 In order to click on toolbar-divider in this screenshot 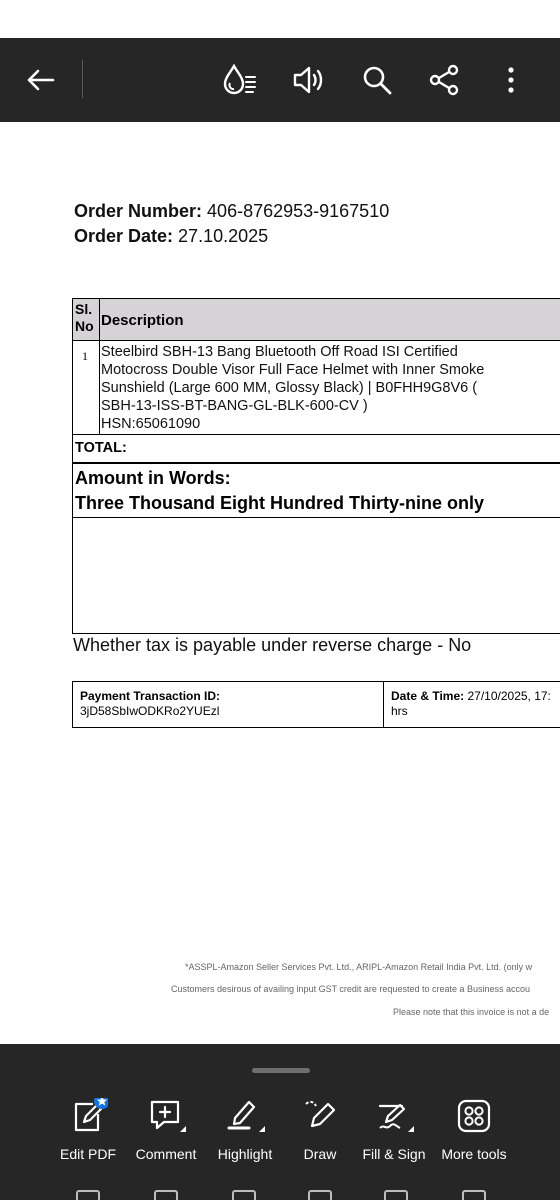, I will do `click(82, 79)`.